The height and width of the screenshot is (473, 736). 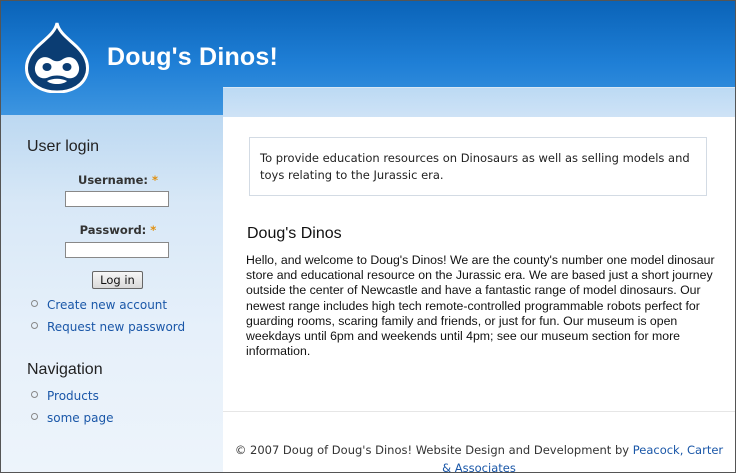 I want to click on nav-item-products-label: Products, so click(x=73, y=396).